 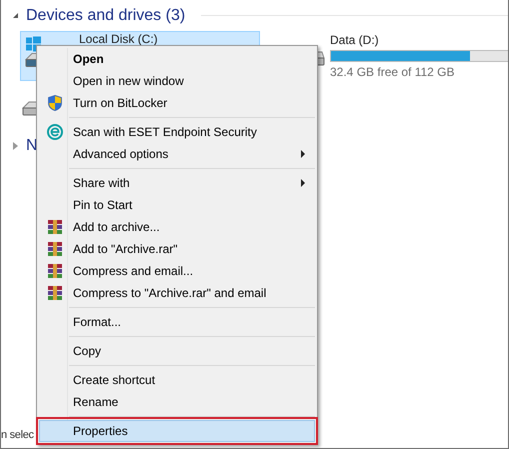 What do you see at coordinates (177, 154) in the screenshot?
I see `menu-item: Advanced options` at bounding box center [177, 154].